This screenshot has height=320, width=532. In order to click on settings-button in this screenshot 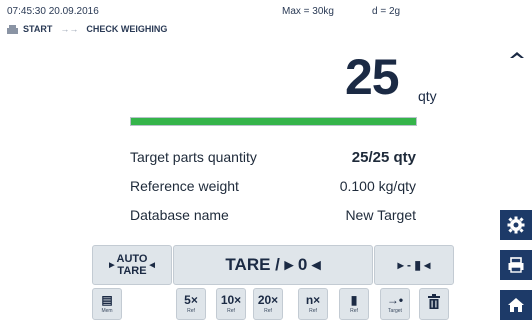, I will do `click(516, 225)`.